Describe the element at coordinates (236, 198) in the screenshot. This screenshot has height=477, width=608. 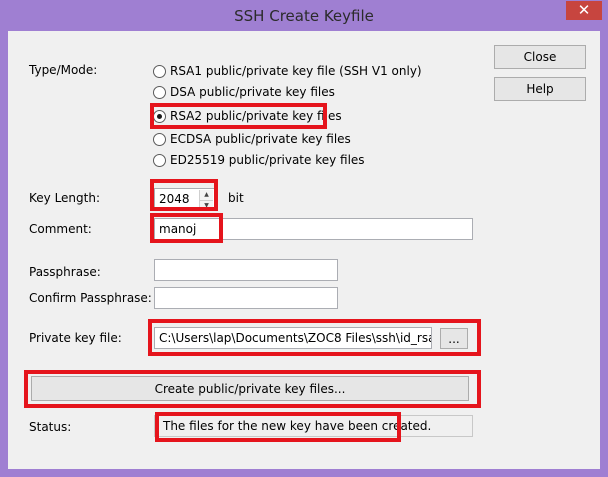
I see `key-length-unit: bit` at that location.